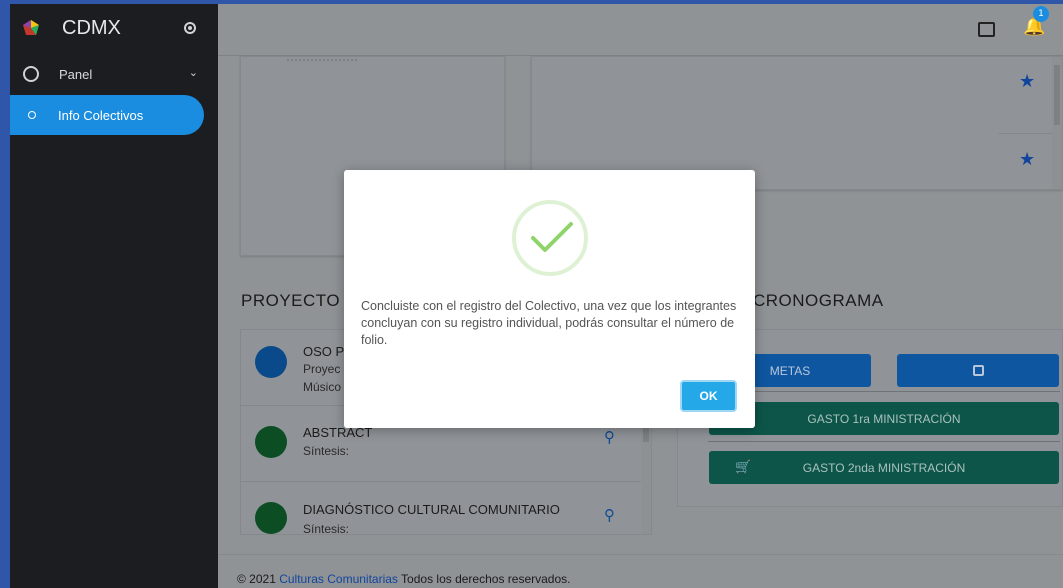 This screenshot has width=1063, height=588. I want to click on circle-icon, so click(32, 115).